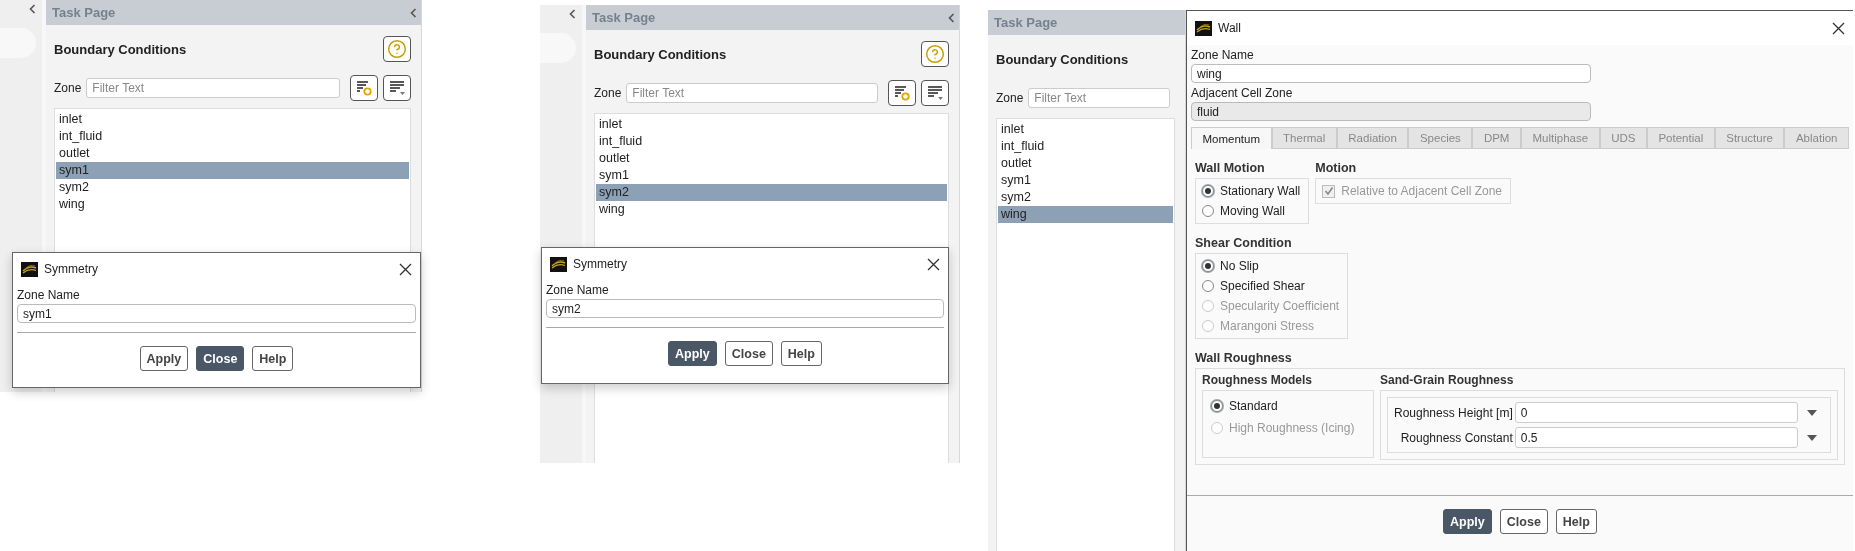 Image resolution: width=1855 pixels, height=551 pixels. What do you see at coordinates (1453, 412) in the screenshot?
I see `roughness-label: Roughness Height [m]` at bounding box center [1453, 412].